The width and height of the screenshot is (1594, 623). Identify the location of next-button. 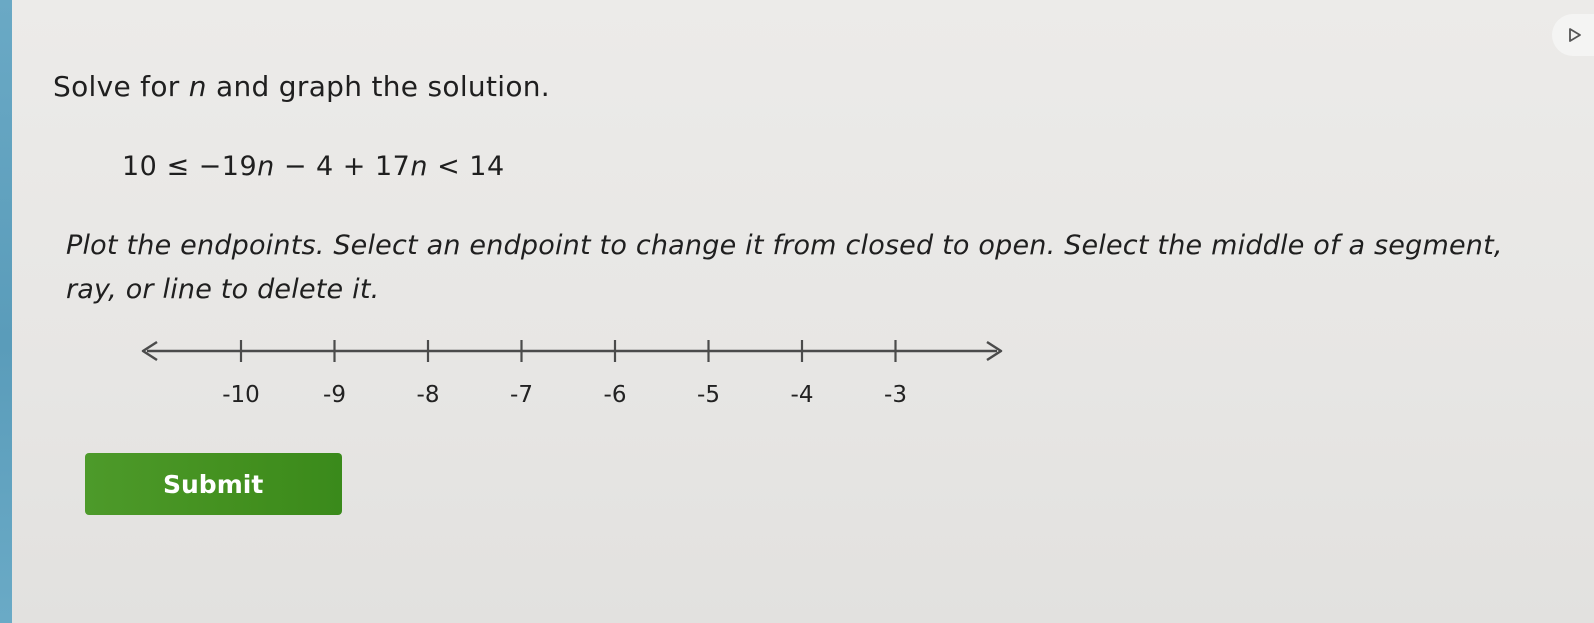
(1573, 35).